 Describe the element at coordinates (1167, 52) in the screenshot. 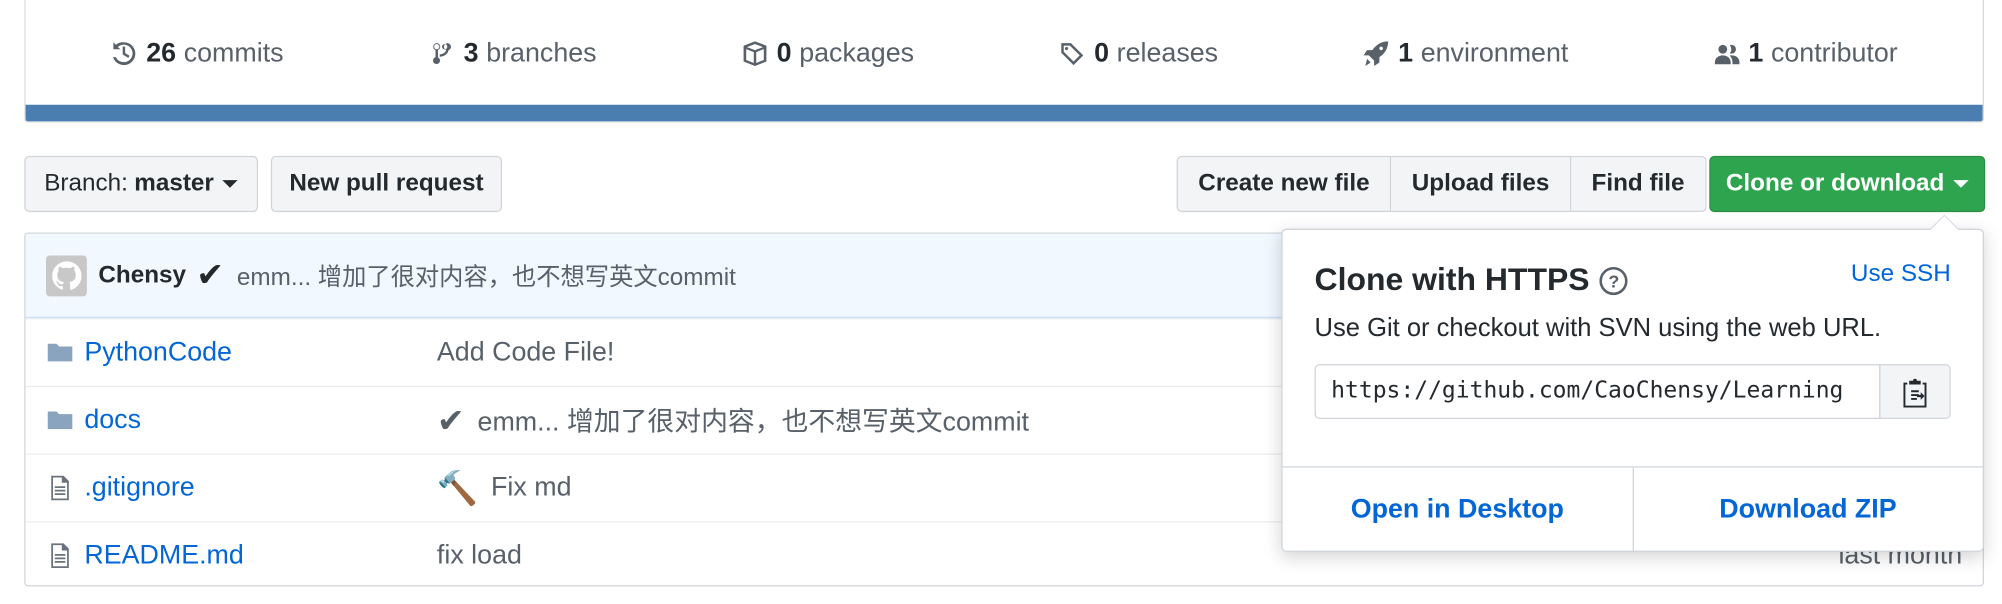

I see `releases-label: releases` at that location.